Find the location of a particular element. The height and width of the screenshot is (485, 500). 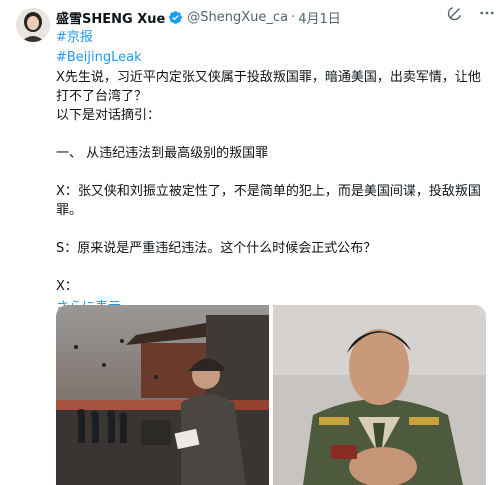

hashtag-link: #京报 is located at coordinates (271, 38).